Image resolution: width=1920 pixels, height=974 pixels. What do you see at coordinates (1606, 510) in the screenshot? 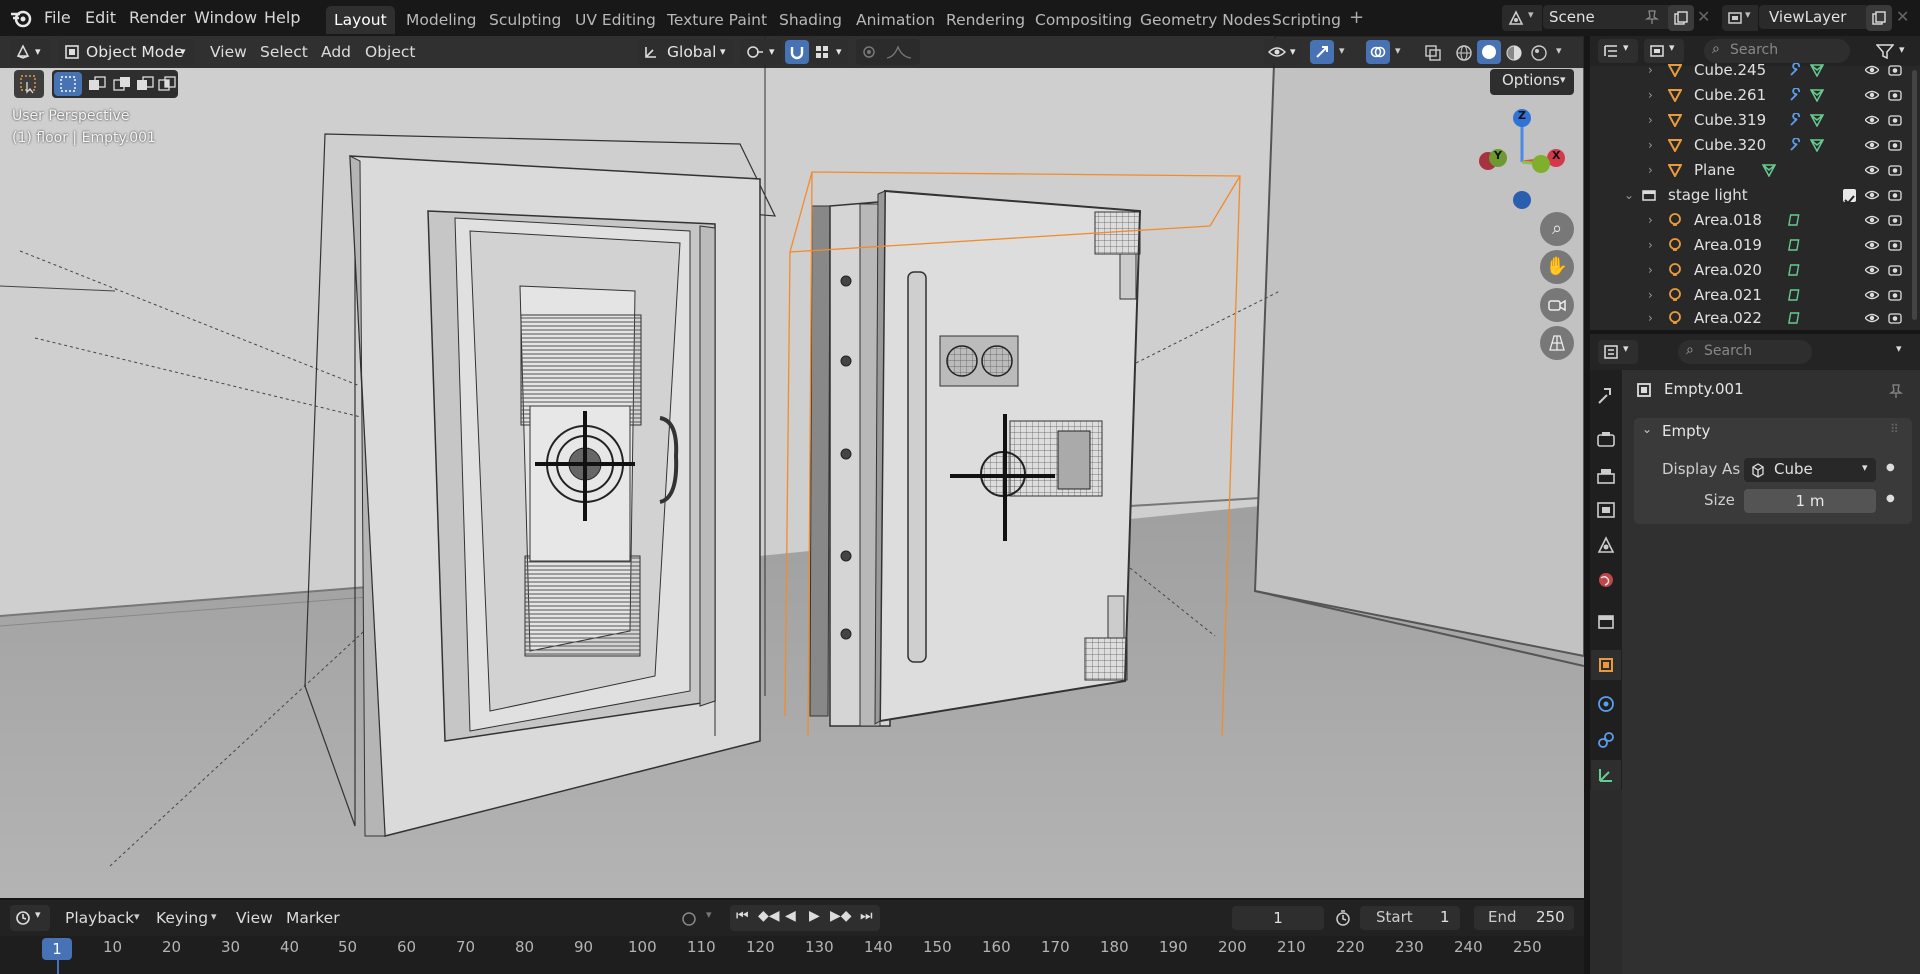
I see `view-layer-tab-icon` at bounding box center [1606, 510].